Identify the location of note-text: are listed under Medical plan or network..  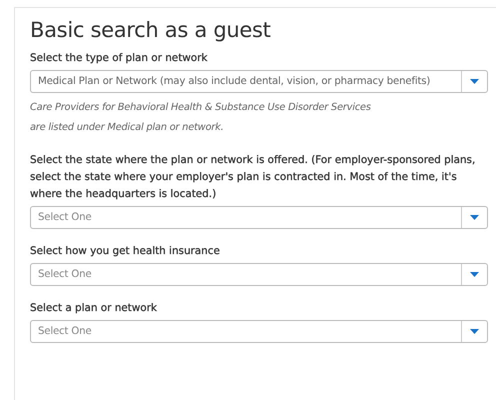
(127, 128).